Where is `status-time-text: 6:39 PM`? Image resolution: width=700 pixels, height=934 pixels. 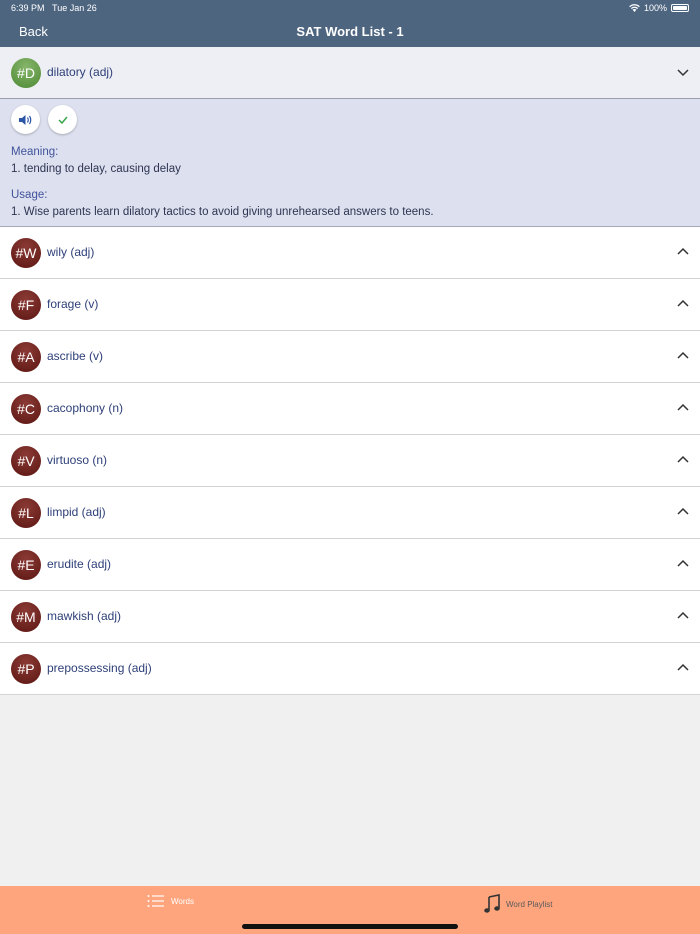
status-time-text: 6:39 PM is located at coordinates (28, 8).